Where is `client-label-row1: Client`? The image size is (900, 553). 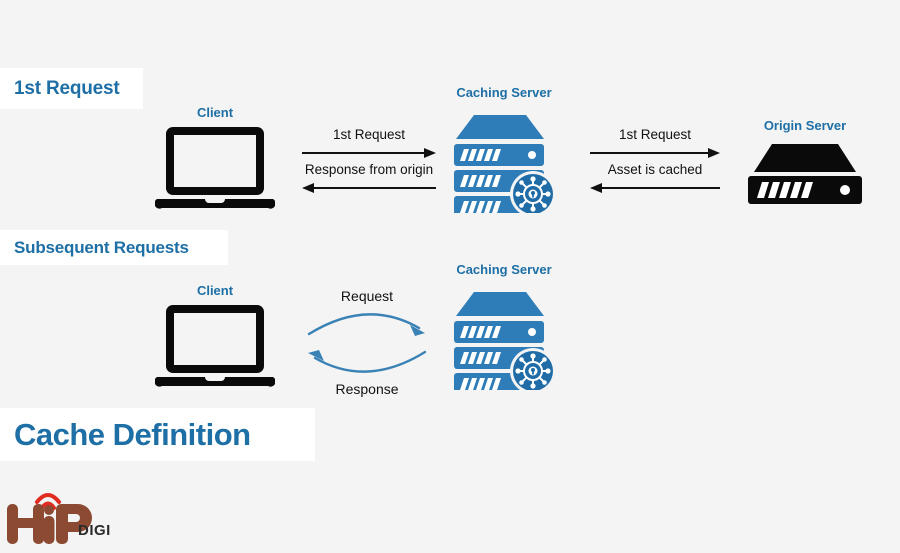 client-label-row1: Client is located at coordinates (215, 112).